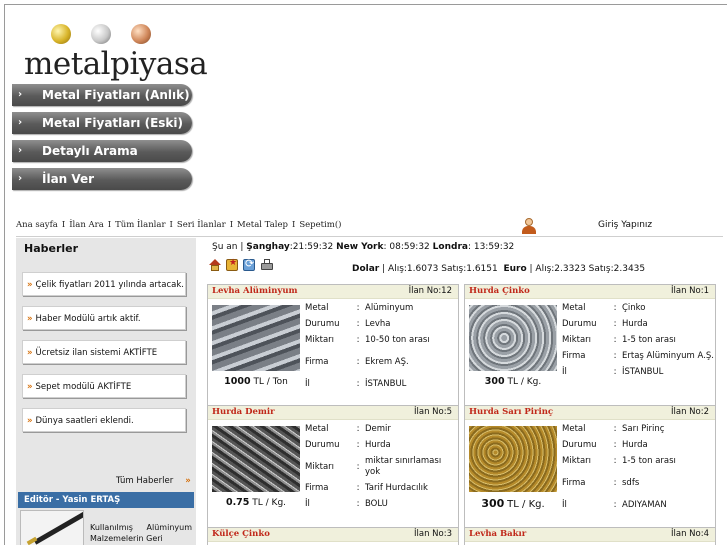  What do you see at coordinates (511, 412) in the screenshot?
I see `listing-title: Hurda Sarı Pirinç` at bounding box center [511, 412].